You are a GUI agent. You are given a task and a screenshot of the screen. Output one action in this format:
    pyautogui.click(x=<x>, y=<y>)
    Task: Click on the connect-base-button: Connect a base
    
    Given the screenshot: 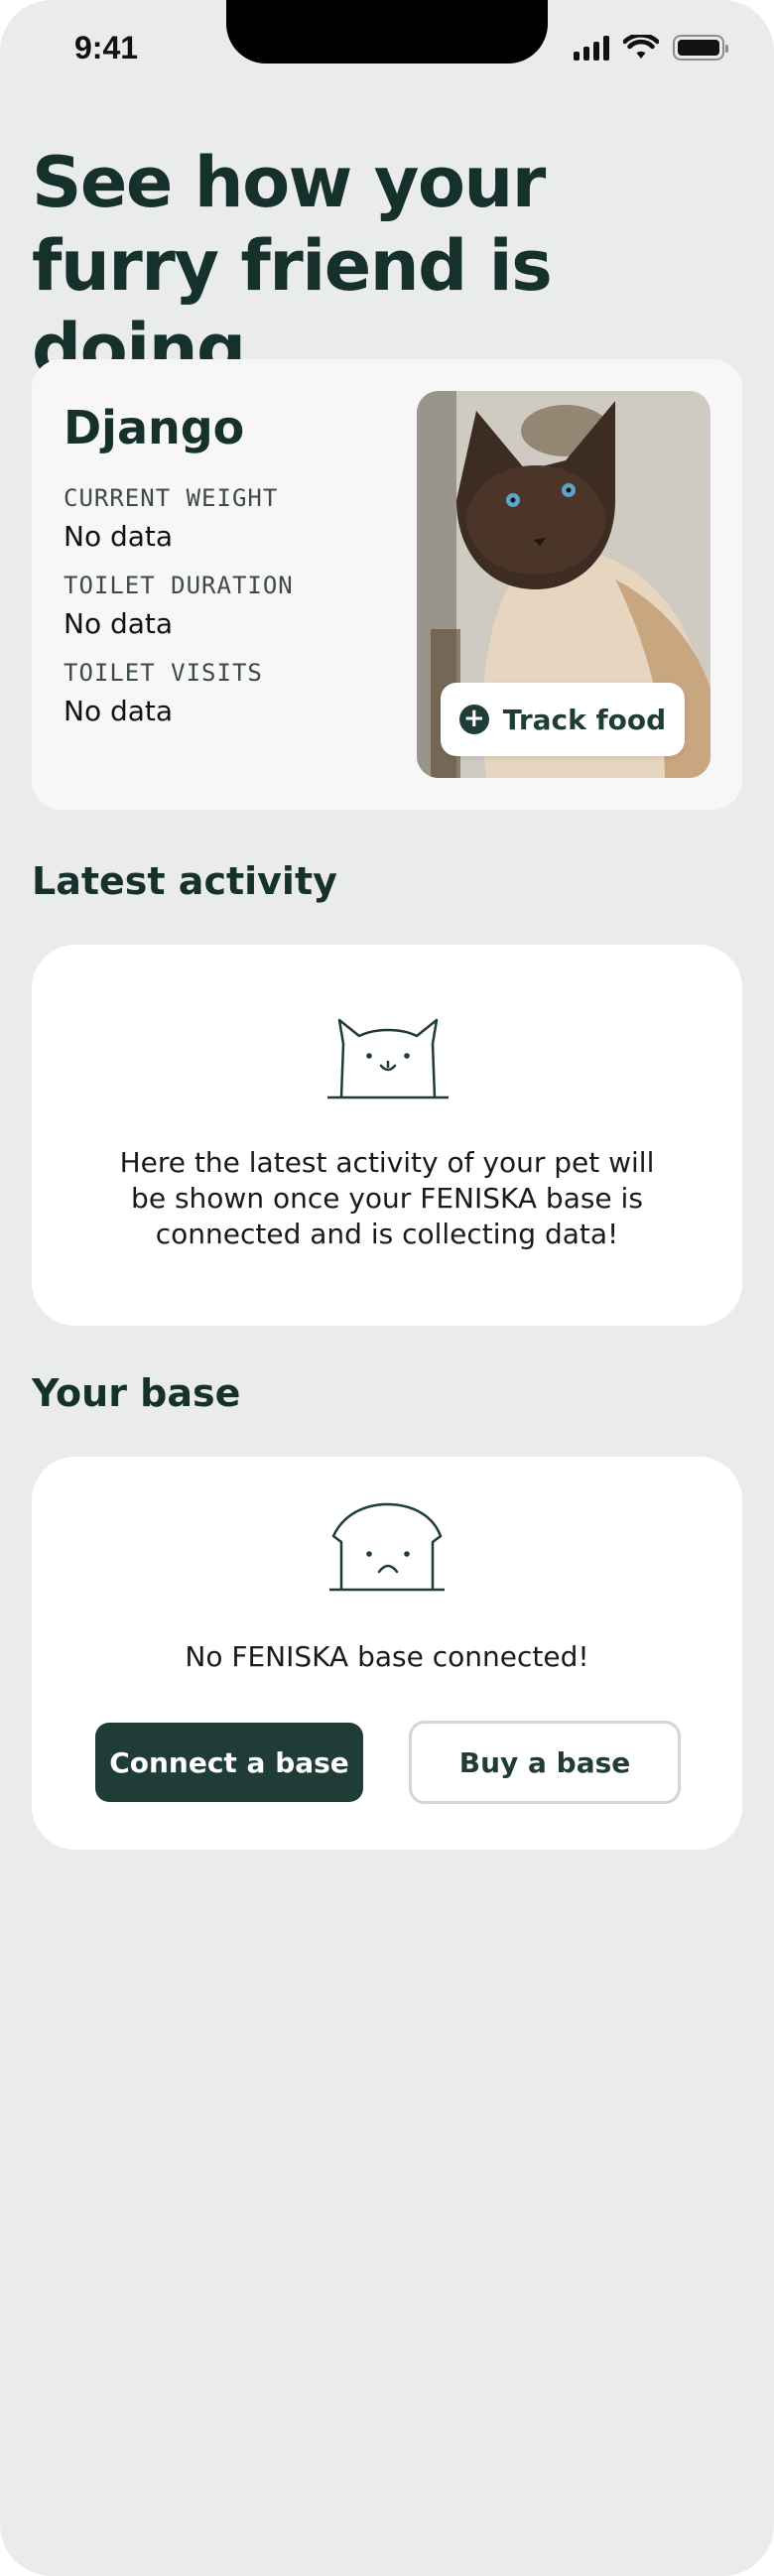 What is the action you would take?
    pyautogui.click(x=229, y=1763)
    